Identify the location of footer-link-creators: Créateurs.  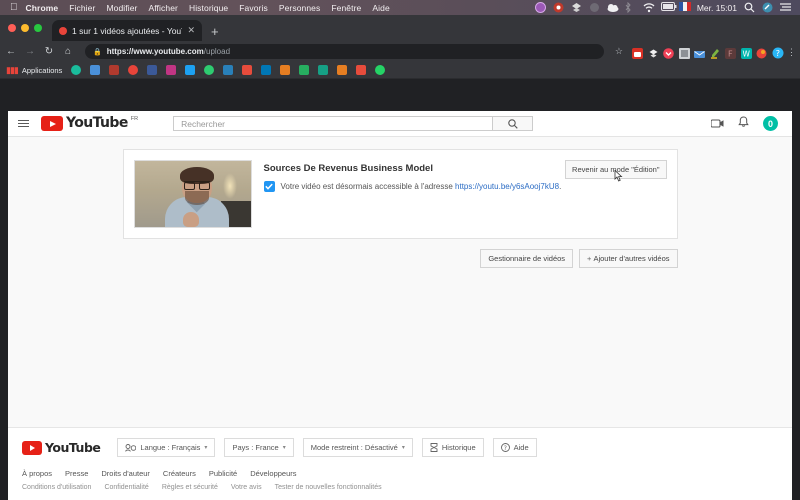
(179, 473).